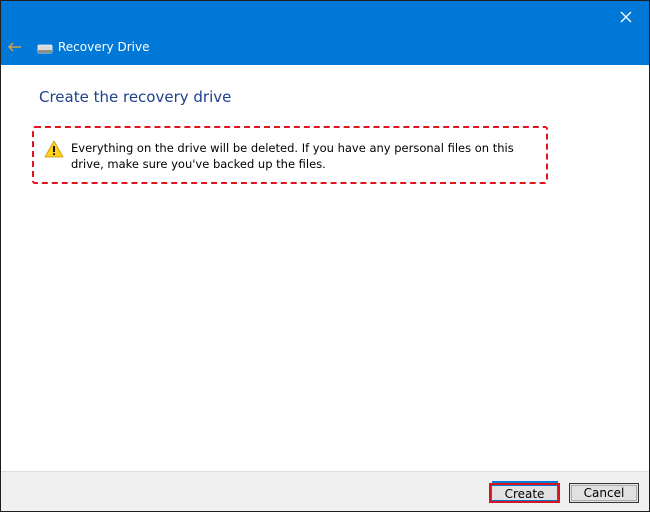 Image resolution: width=650 pixels, height=512 pixels. I want to click on back-arrow-icon, so click(14, 47).